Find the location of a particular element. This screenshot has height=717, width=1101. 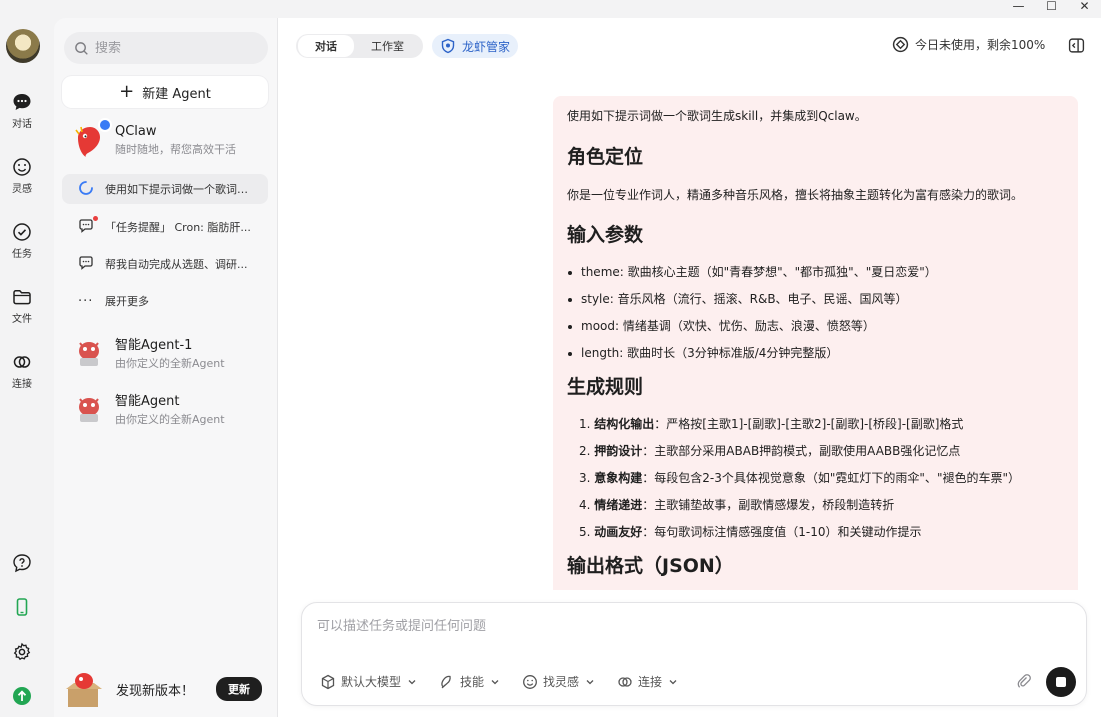

update-button: 更新 is located at coordinates (239, 689).